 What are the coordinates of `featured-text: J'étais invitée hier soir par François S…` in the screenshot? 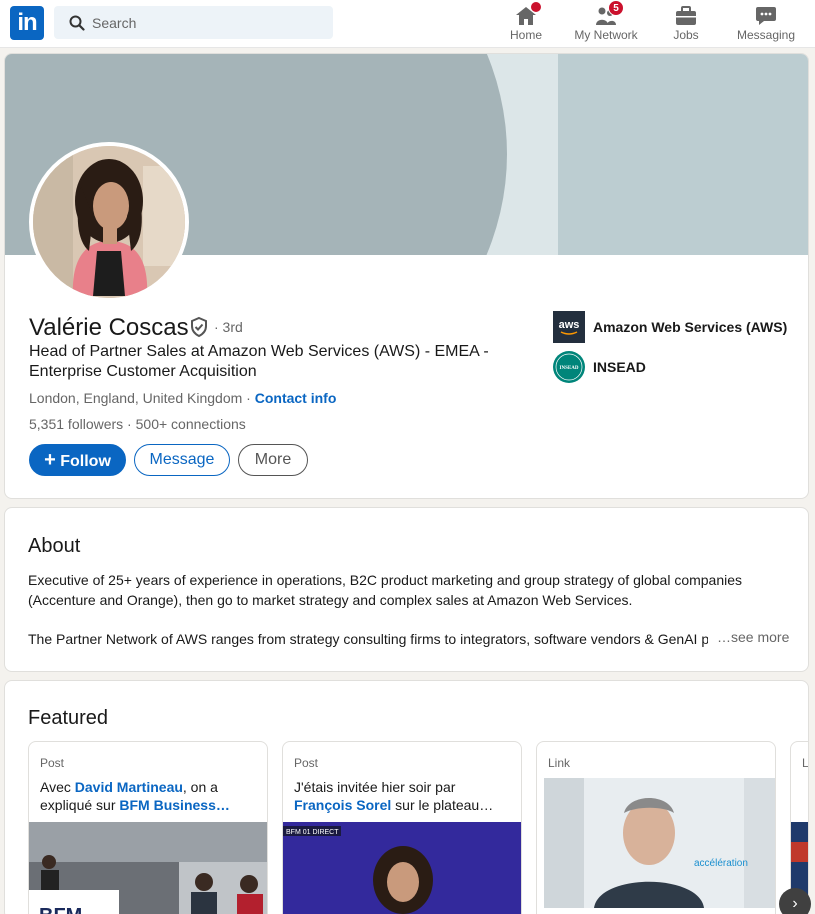 It's located at (404, 796).